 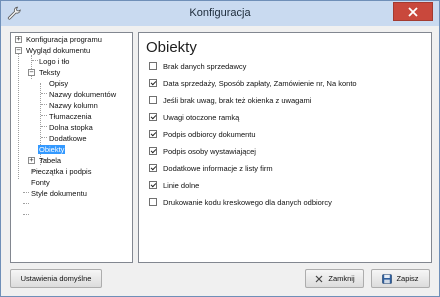 What do you see at coordinates (64, 39) in the screenshot?
I see `tree-item-konfiguracja-programu: Konfiguracja programu` at bounding box center [64, 39].